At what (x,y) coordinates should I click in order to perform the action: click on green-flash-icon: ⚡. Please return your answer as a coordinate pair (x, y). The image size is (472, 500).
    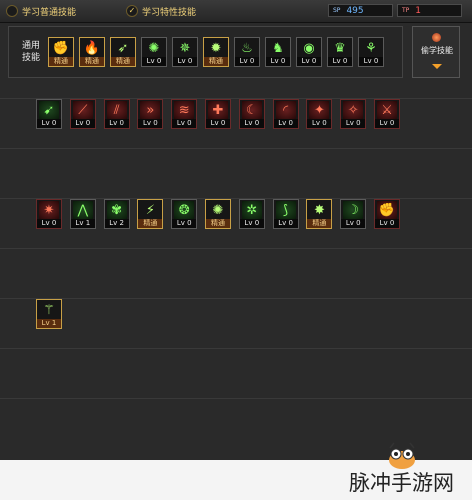
    Looking at the image, I should click on (150, 210).